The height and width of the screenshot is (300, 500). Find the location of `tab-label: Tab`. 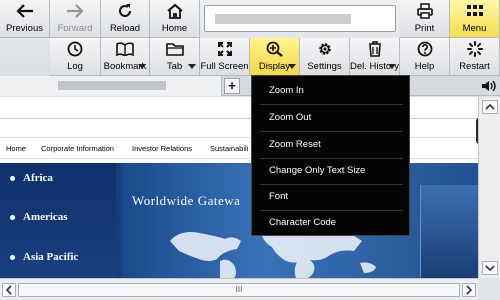

tab-label: Tab is located at coordinates (174, 66).